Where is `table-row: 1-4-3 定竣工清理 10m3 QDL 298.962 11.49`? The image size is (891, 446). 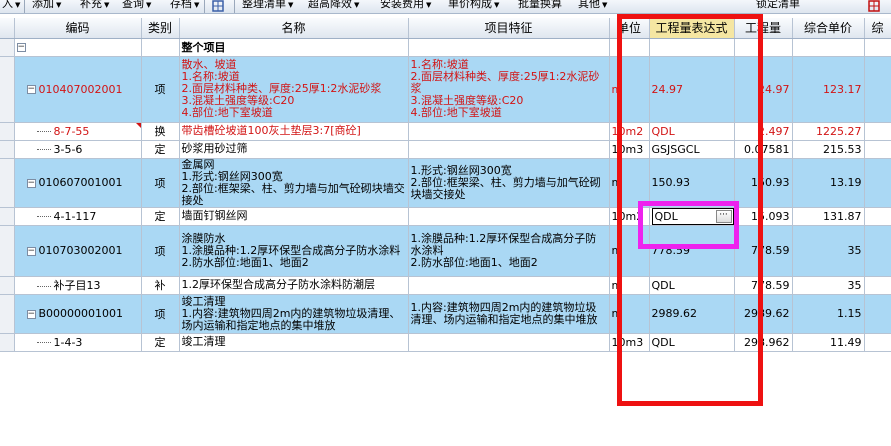 table-row: 1-4-3 定竣工清理 10m3 QDL 298.962 11.49 is located at coordinates (445, 342).